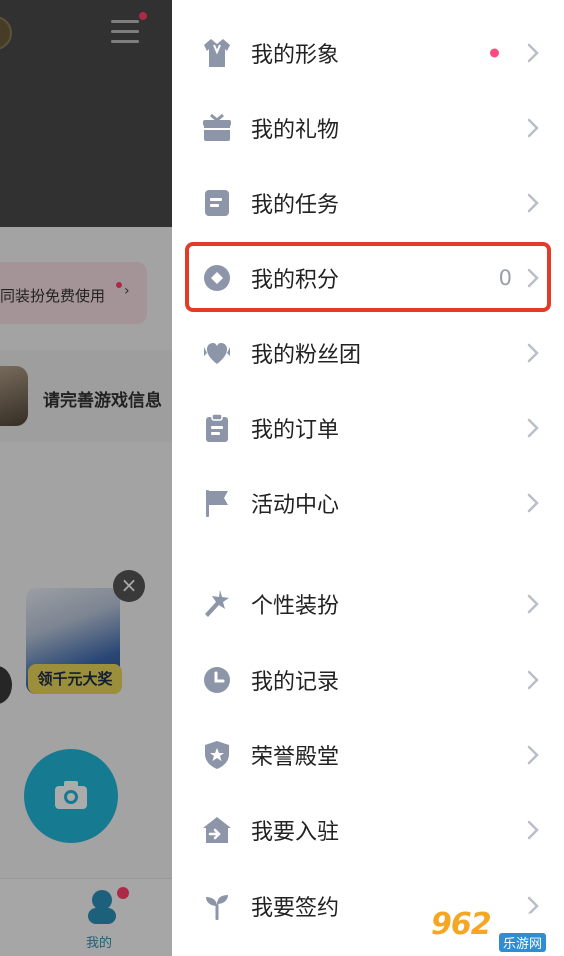 Image resolution: width=564 pixels, height=956 pixels. What do you see at coordinates (217, 680) in the screenshot?
I see `clock-icon` at bounding box center [217, 680].